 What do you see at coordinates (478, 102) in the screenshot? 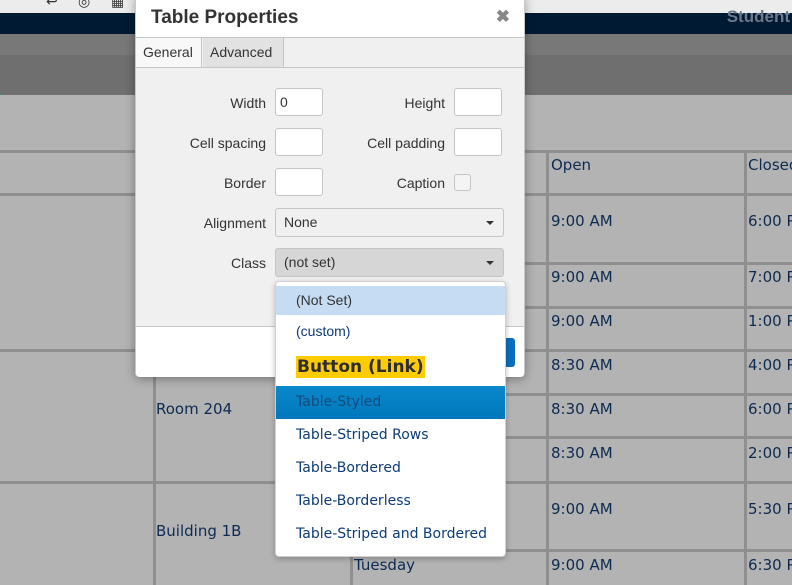
I see `height-input` at bounding box center [478, 102].